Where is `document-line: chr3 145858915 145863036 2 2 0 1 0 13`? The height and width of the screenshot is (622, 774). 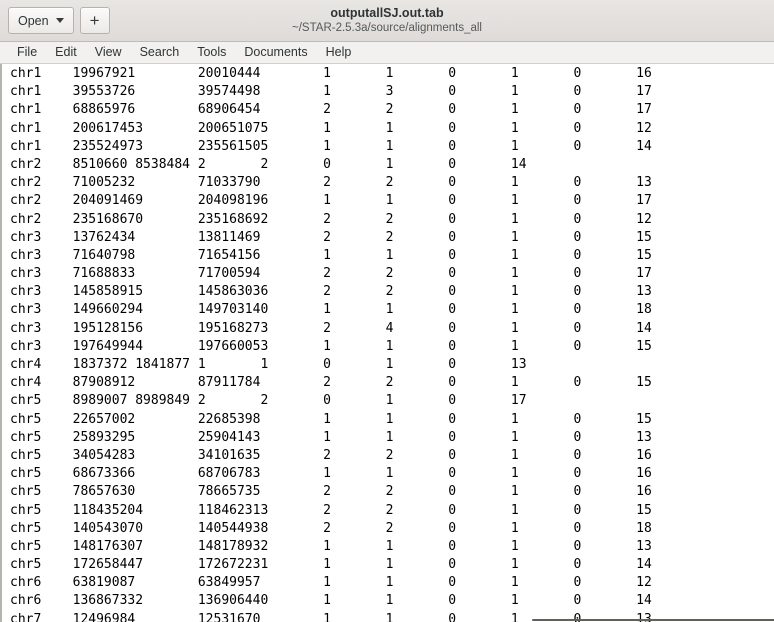 document-line: chr3 145858915 145863036 2 2 0 1 0 13 is located at coordinates (331, 292).